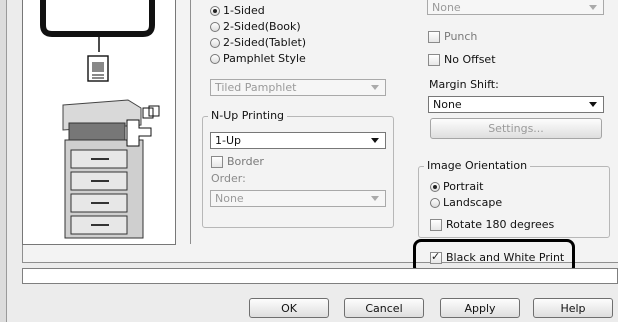 The width and height of the screenshot is (618, 322). Describe the element at coordinates (505, 257) in the screenshot. I see `black-and-white-print-label: Black and White Print` at that location.